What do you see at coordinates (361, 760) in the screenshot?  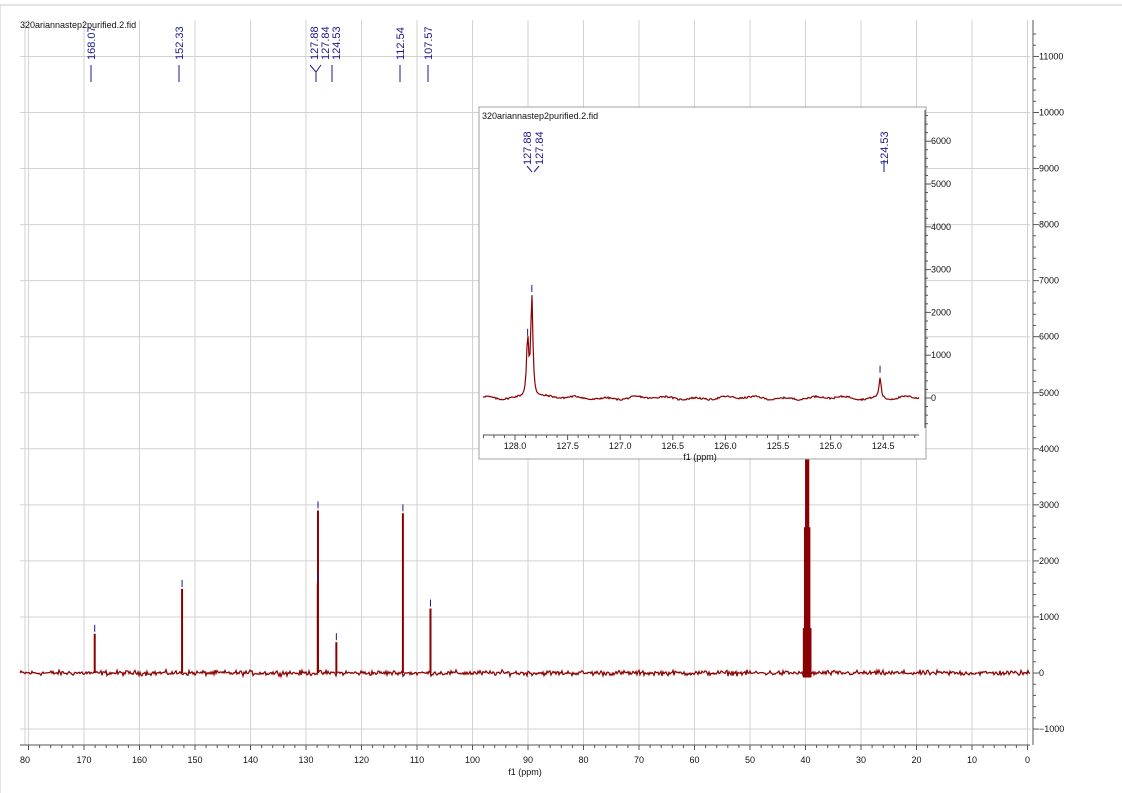 I see `main-x-tick-label: 120` at bounding box center [361, 760].